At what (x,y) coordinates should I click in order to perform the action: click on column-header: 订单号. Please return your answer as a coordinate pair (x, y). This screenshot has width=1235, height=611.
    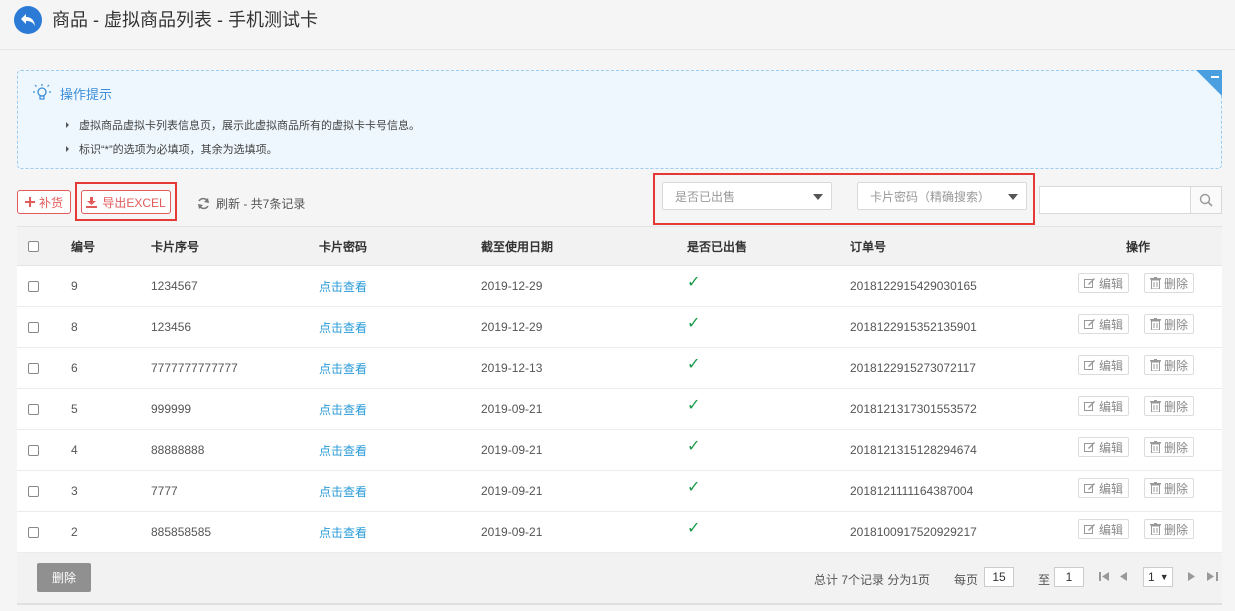
    Looking at the image, I should click on (868, 246).